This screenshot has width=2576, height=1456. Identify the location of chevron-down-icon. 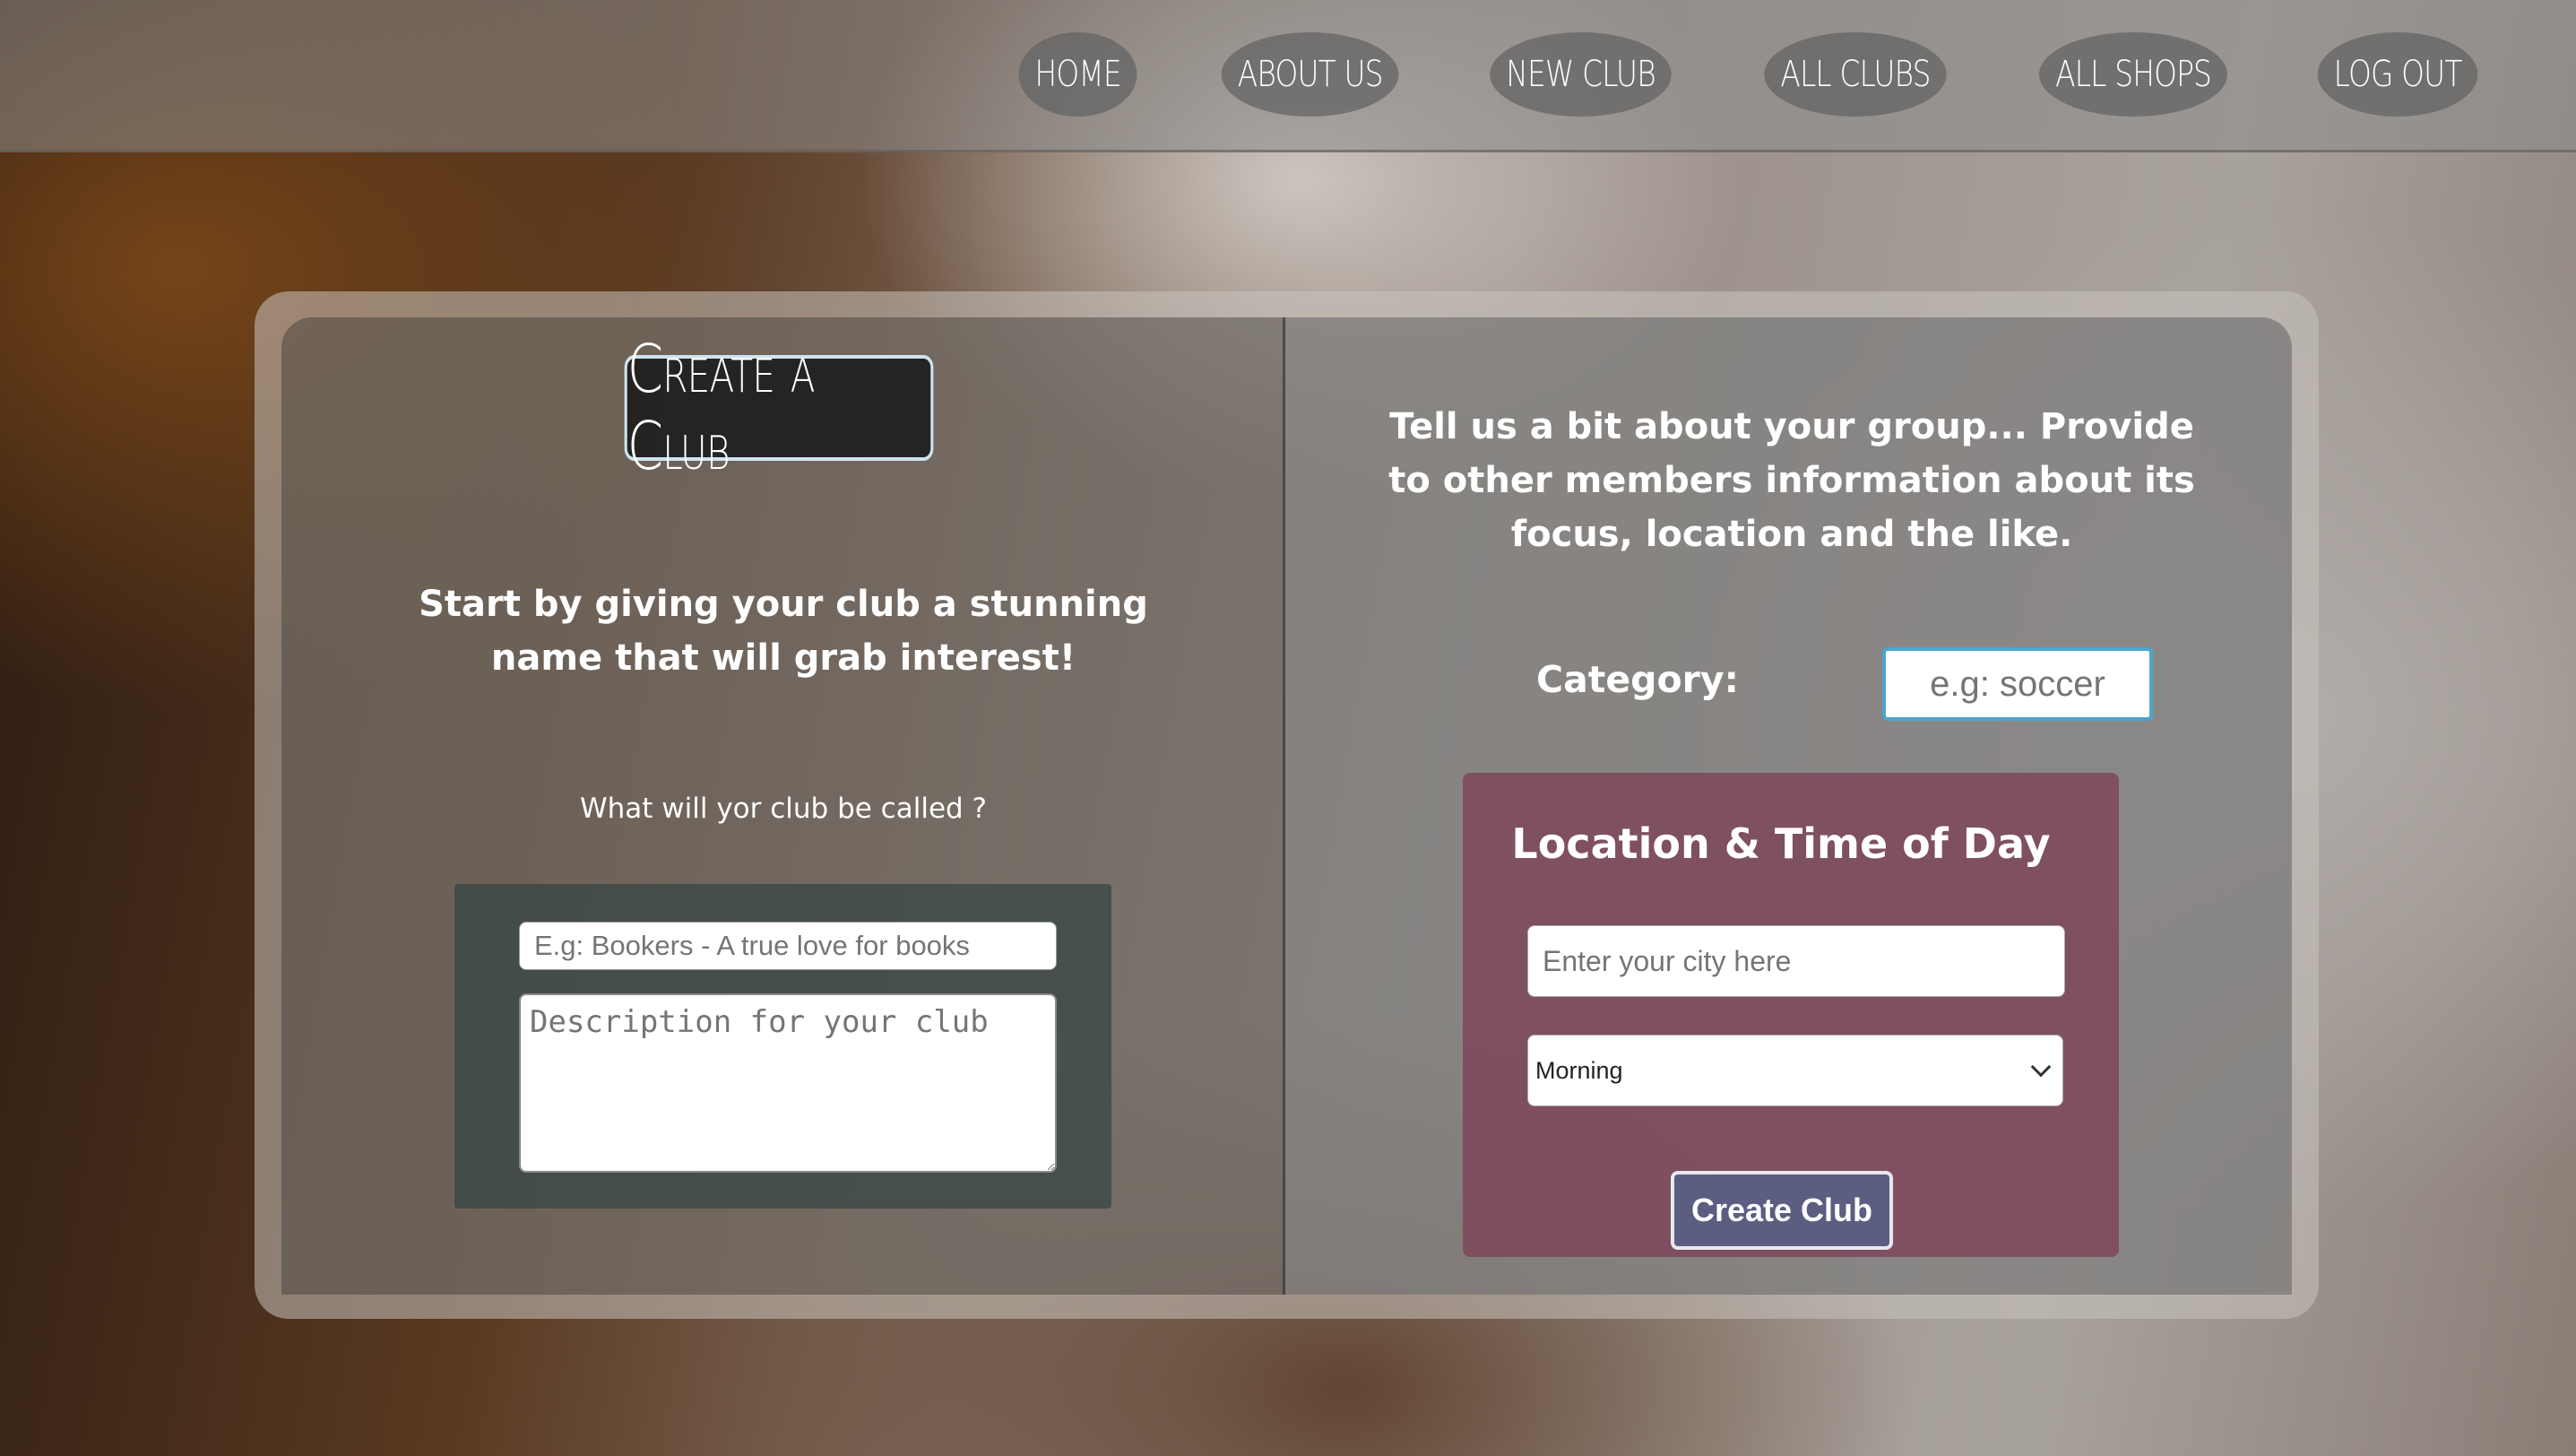
(2041, 1067).